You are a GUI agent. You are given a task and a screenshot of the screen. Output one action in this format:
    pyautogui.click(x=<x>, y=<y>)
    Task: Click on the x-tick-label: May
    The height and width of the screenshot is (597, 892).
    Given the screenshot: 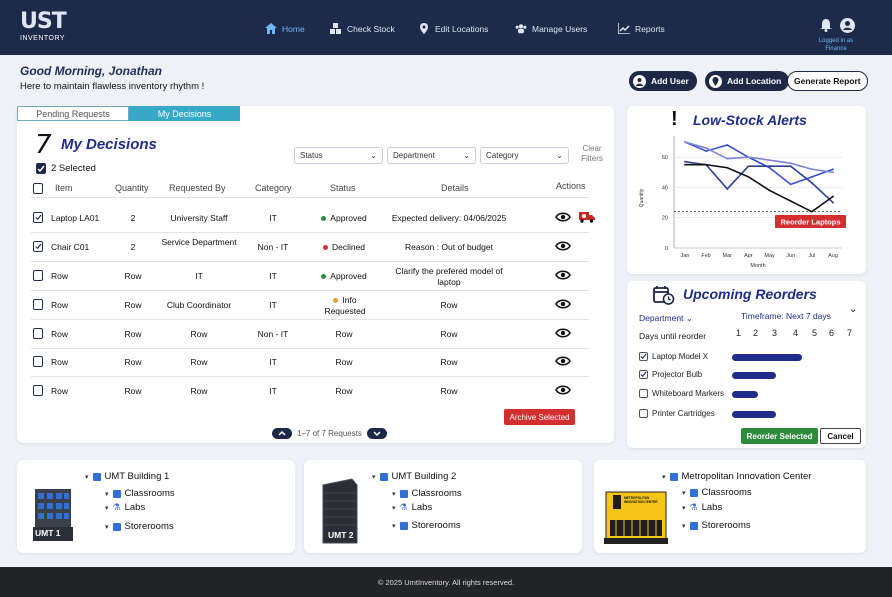 What is the action you would take?
    pyautogui.click(x=769, y=256)
    